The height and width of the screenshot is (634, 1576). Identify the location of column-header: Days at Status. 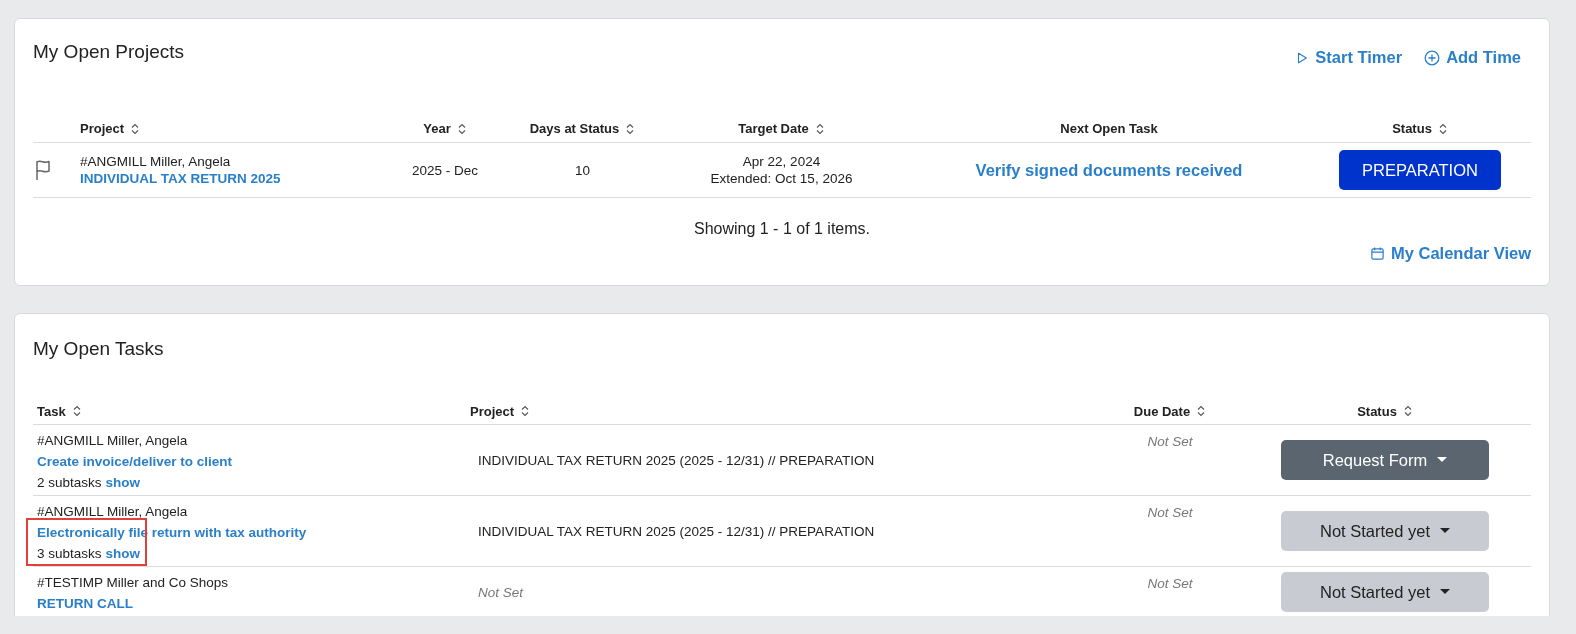
(574, 128).